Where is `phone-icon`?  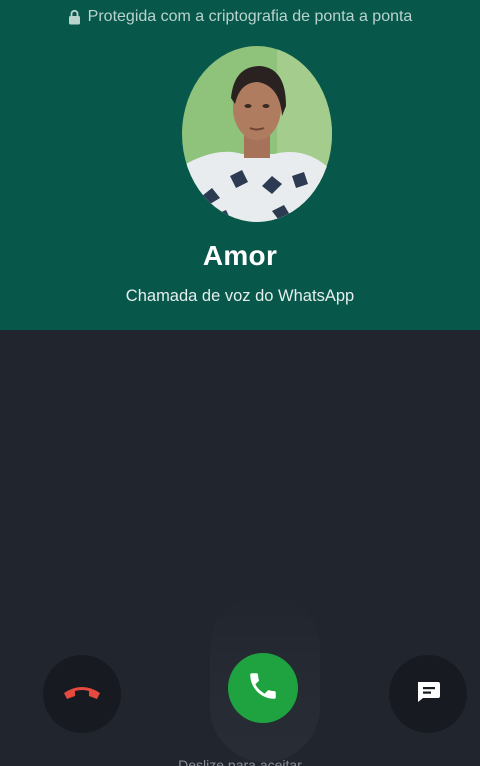
phone-icon is located at coordinates (263, 688).